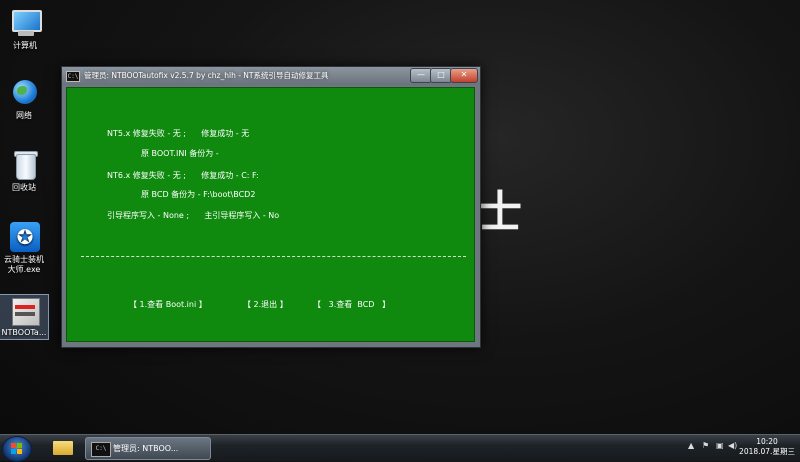  I want to click on network-status-icon: ▣, so click(720, 445).